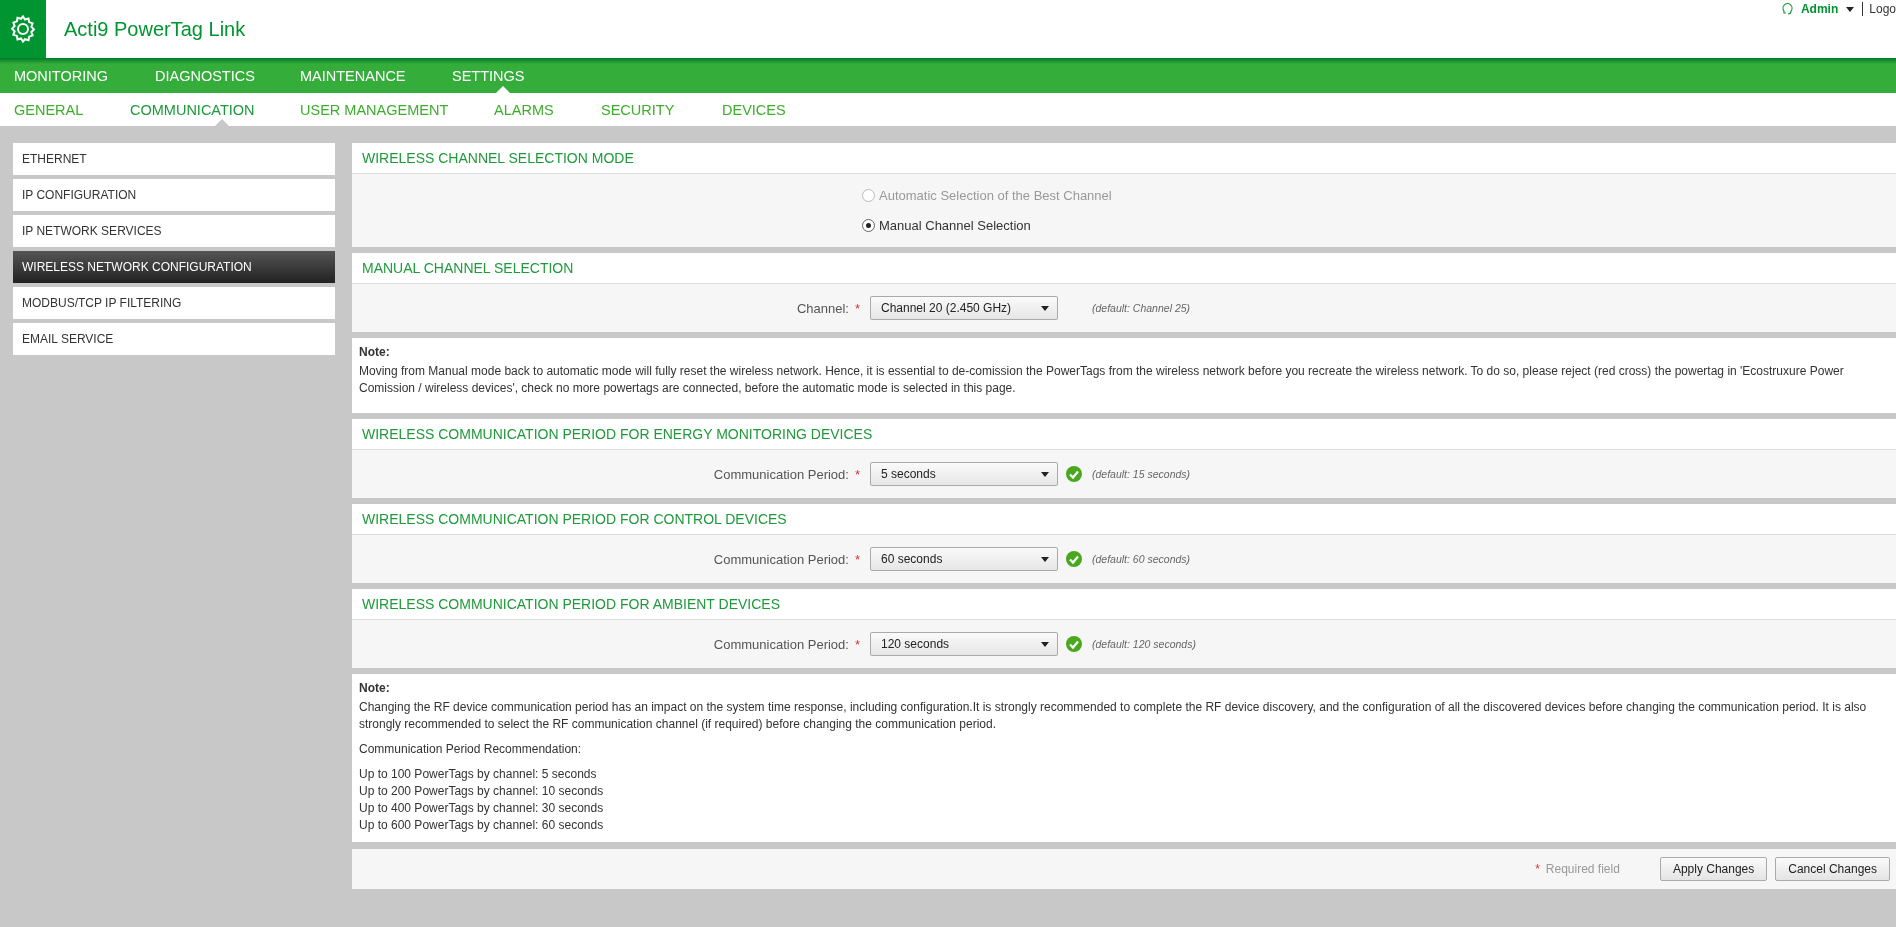 This screenshot has height=927, width=1896. What do you see at coordinates (174, 303) in the screenshot?
I see `sidebar-item: MODBUS/TCP IP FILTERING` at bounding box center [174, 303].